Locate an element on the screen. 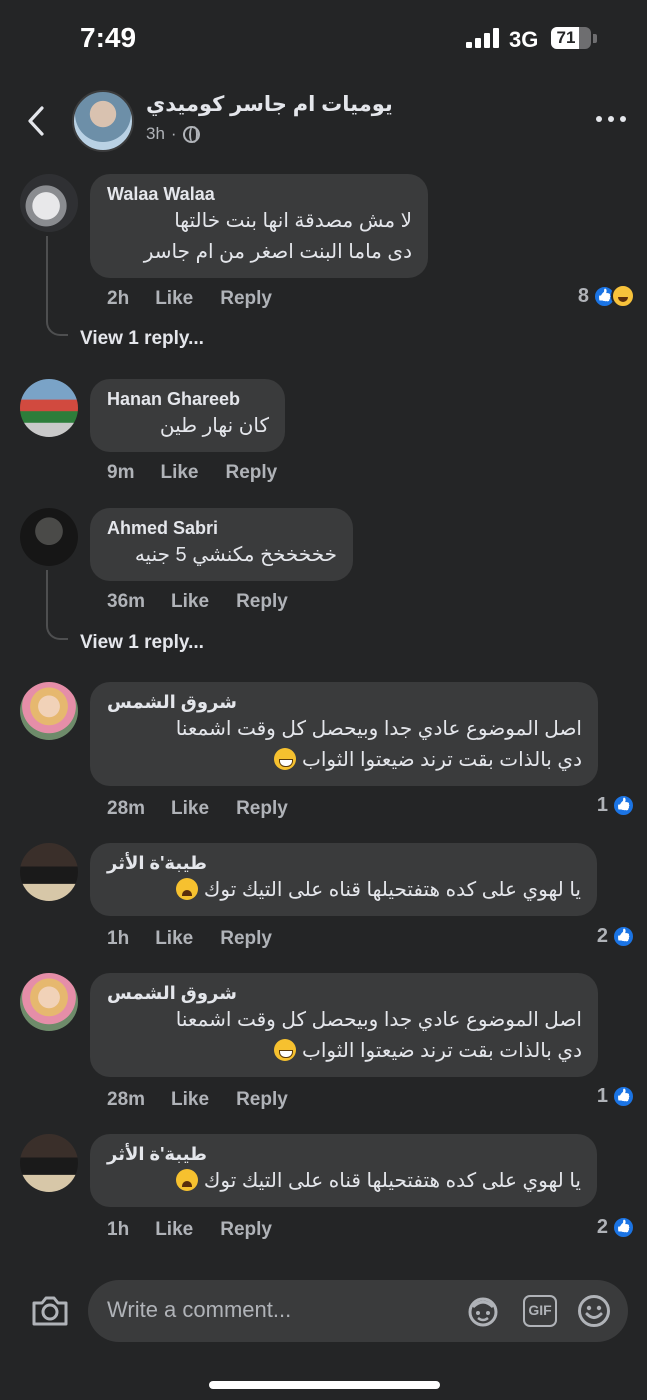 The image size is (647, 1400). camera-icon is located at coordinates (50, 1311).